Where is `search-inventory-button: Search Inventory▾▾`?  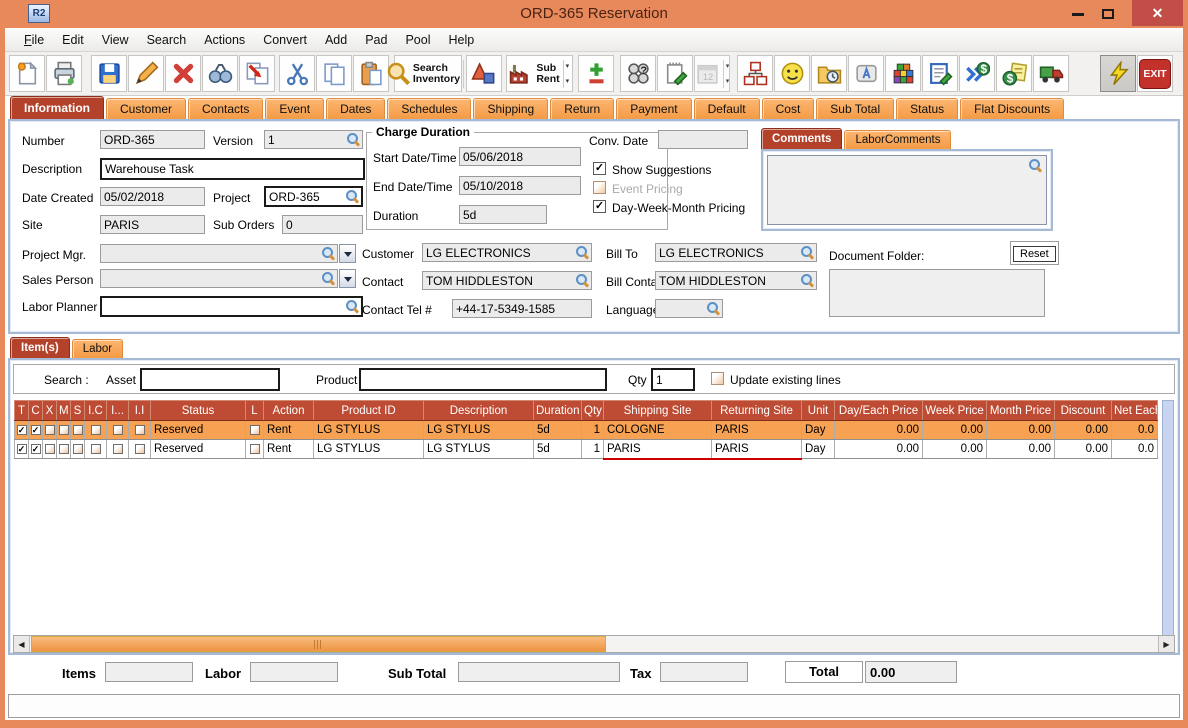
search-inventory-button: Search Inventory▾▾ is located at coordinates (428, 73).